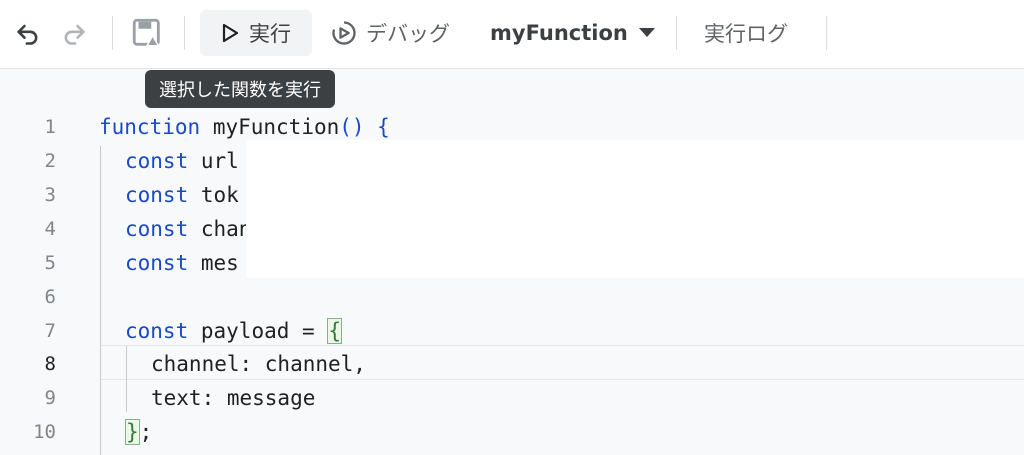  I want to click on identifier: payload =, so click(264, 331).